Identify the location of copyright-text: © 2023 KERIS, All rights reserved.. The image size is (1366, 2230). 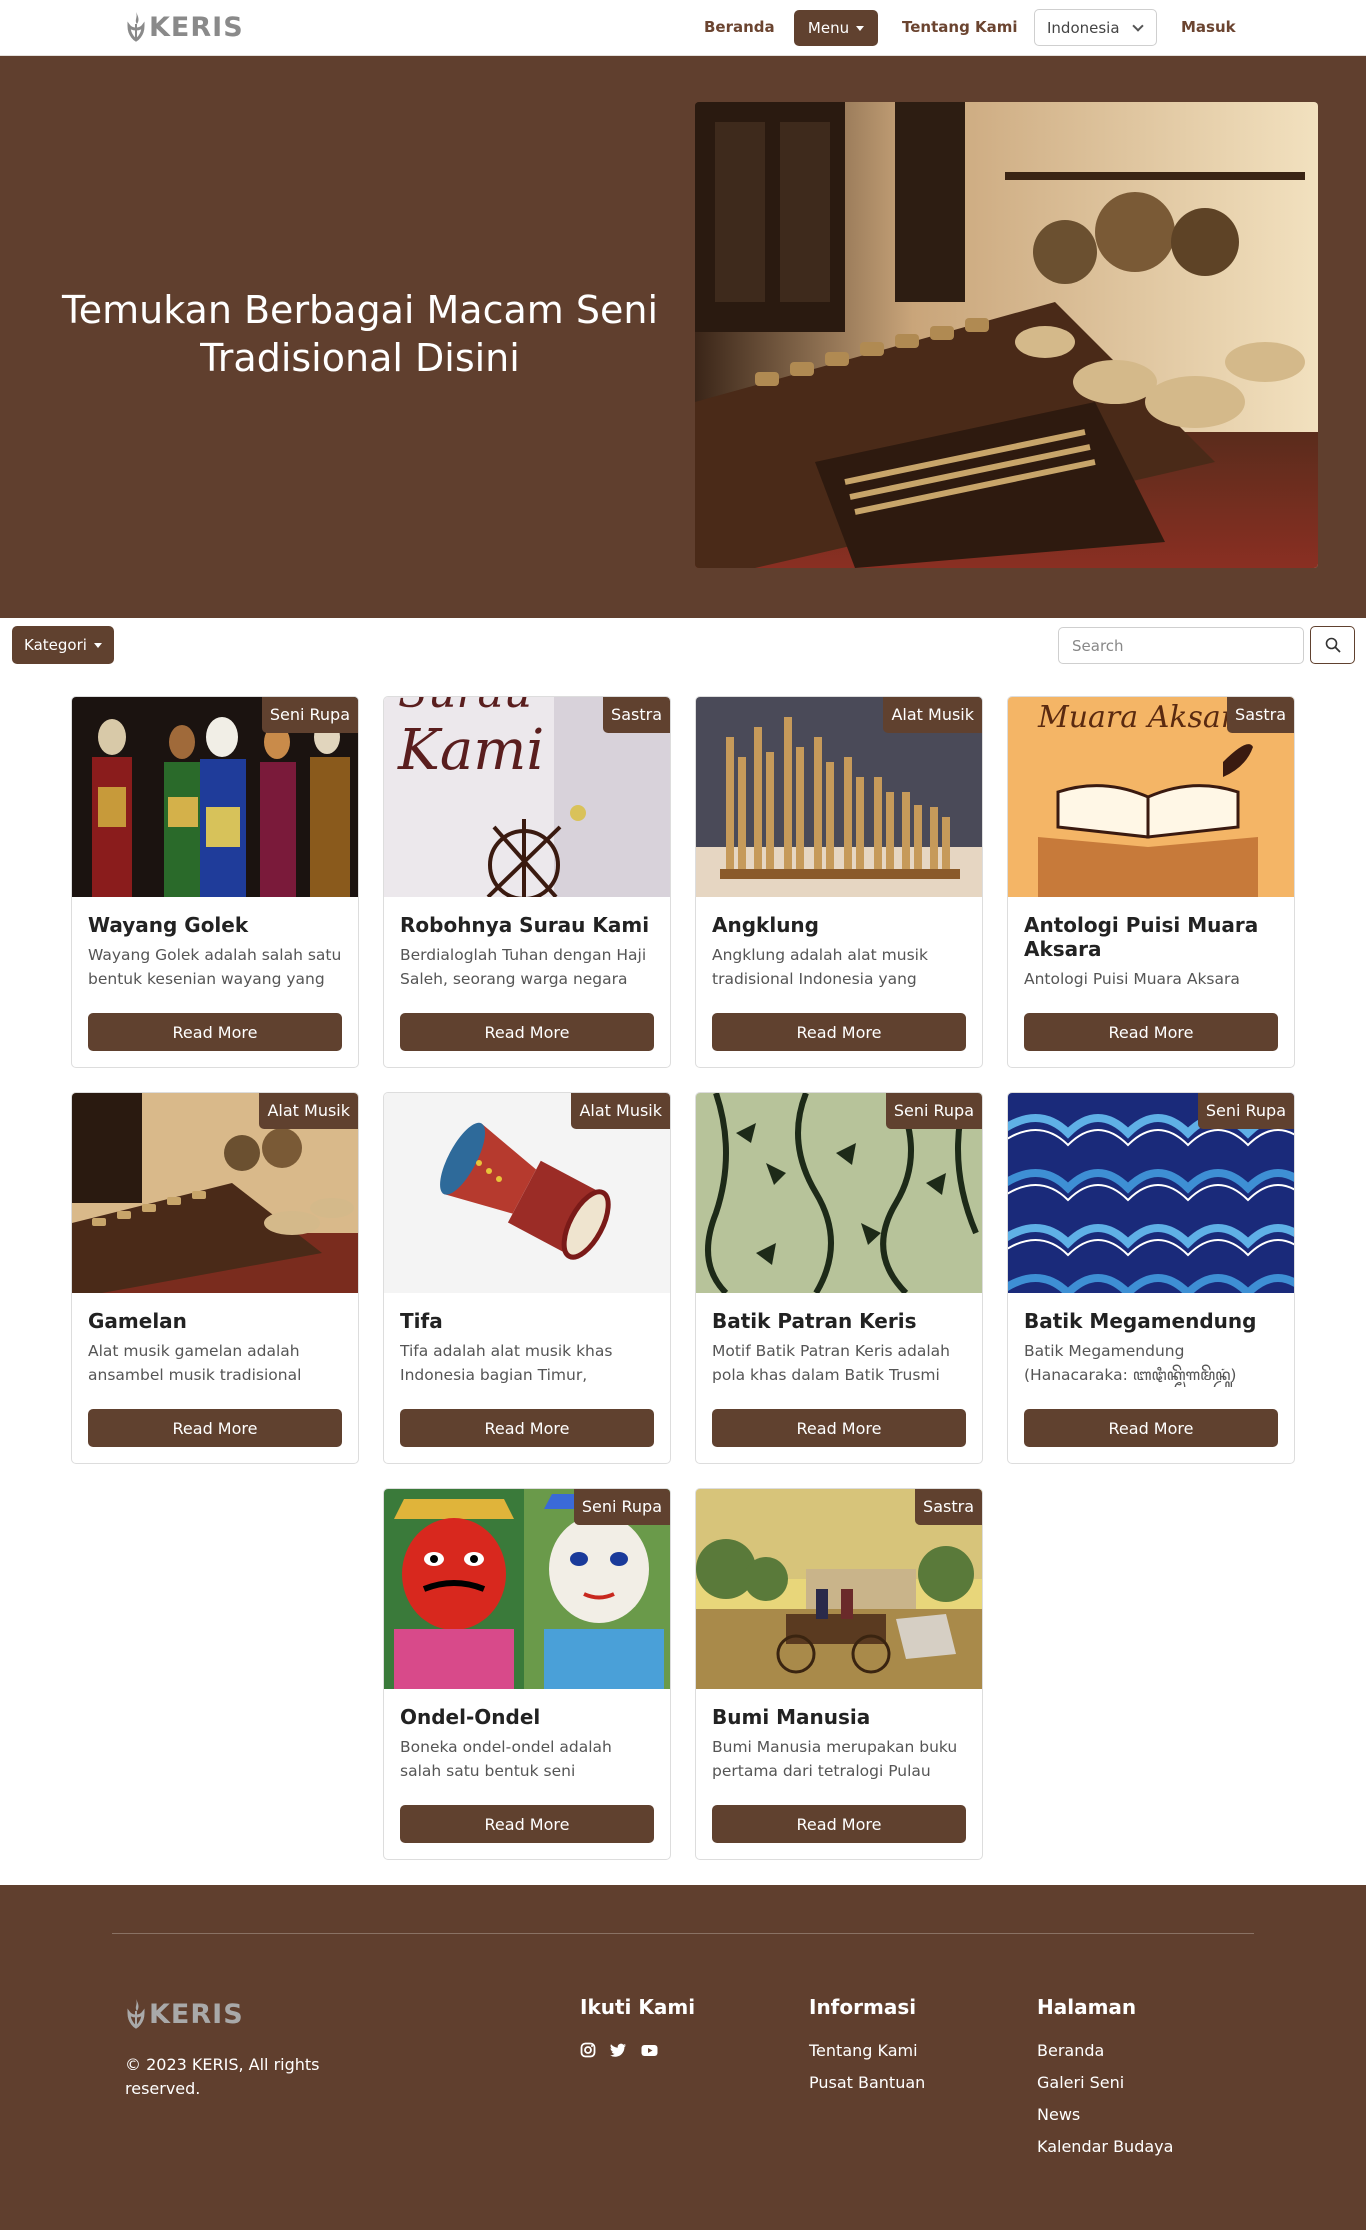
(222, 2076).